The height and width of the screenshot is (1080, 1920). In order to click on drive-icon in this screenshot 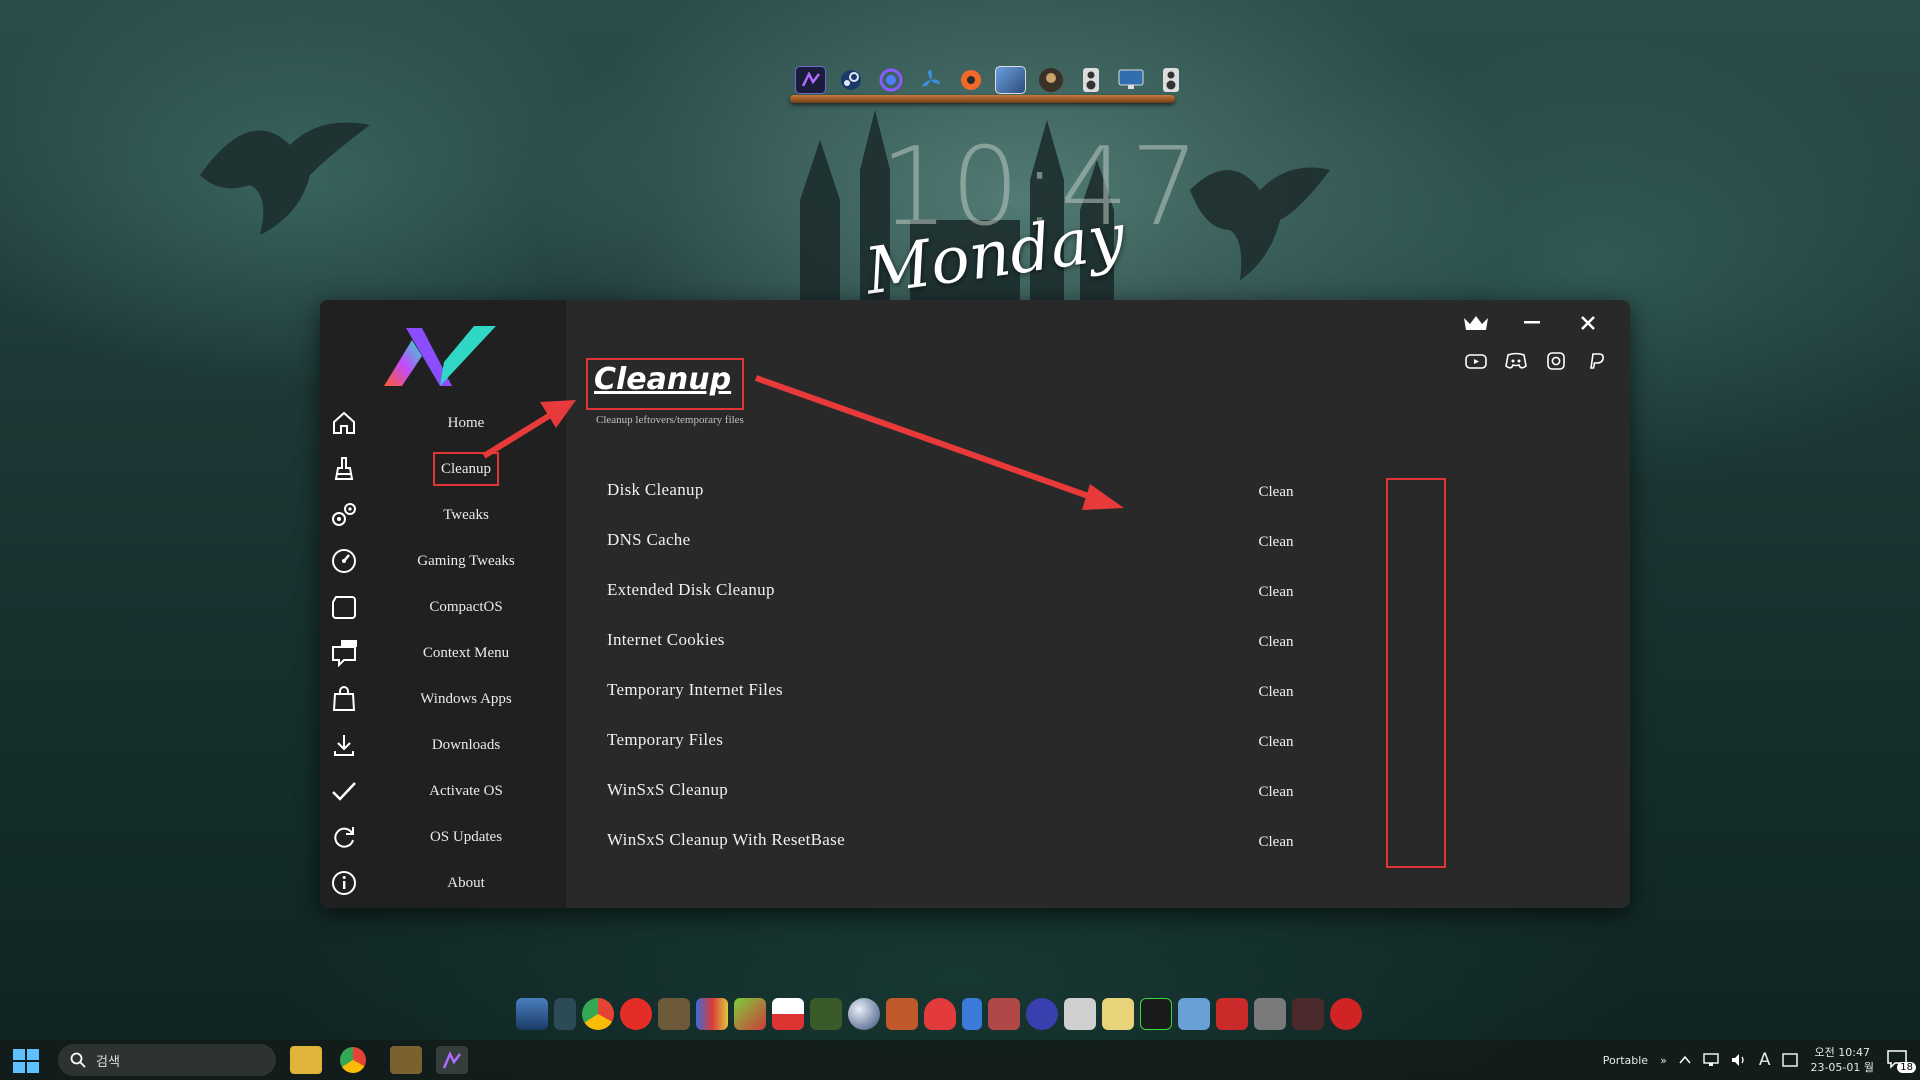, I will do `click(344, 607)`.